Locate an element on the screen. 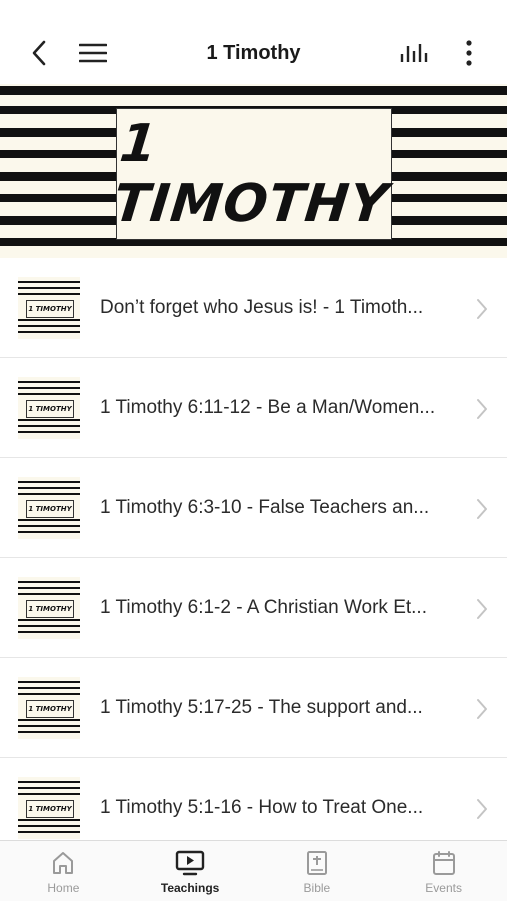  tab-label: Events is located at coordinates (443, 888).